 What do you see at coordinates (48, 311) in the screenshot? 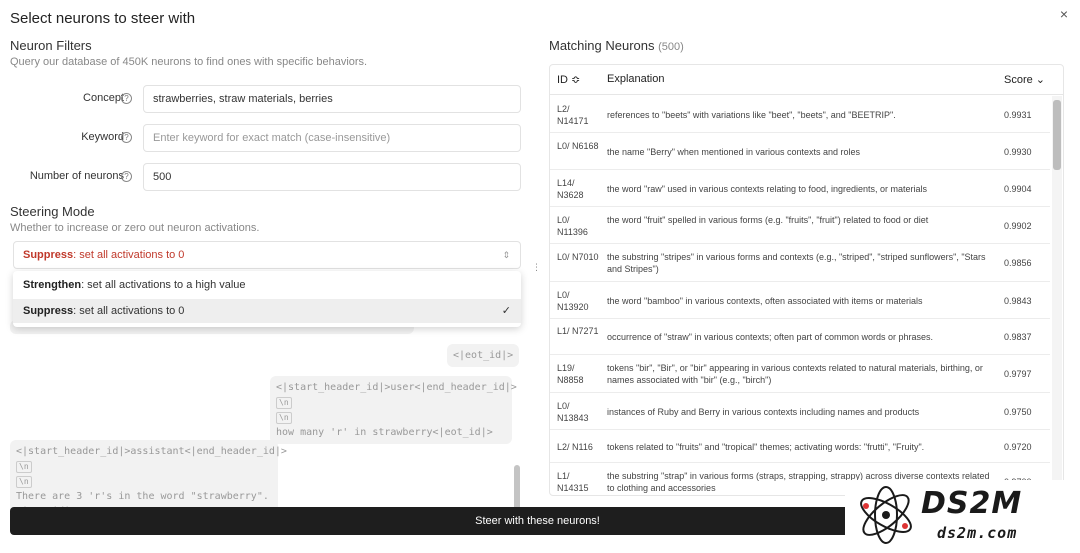
I see `option-bold: Suppress` at bounding box center [48, 311].